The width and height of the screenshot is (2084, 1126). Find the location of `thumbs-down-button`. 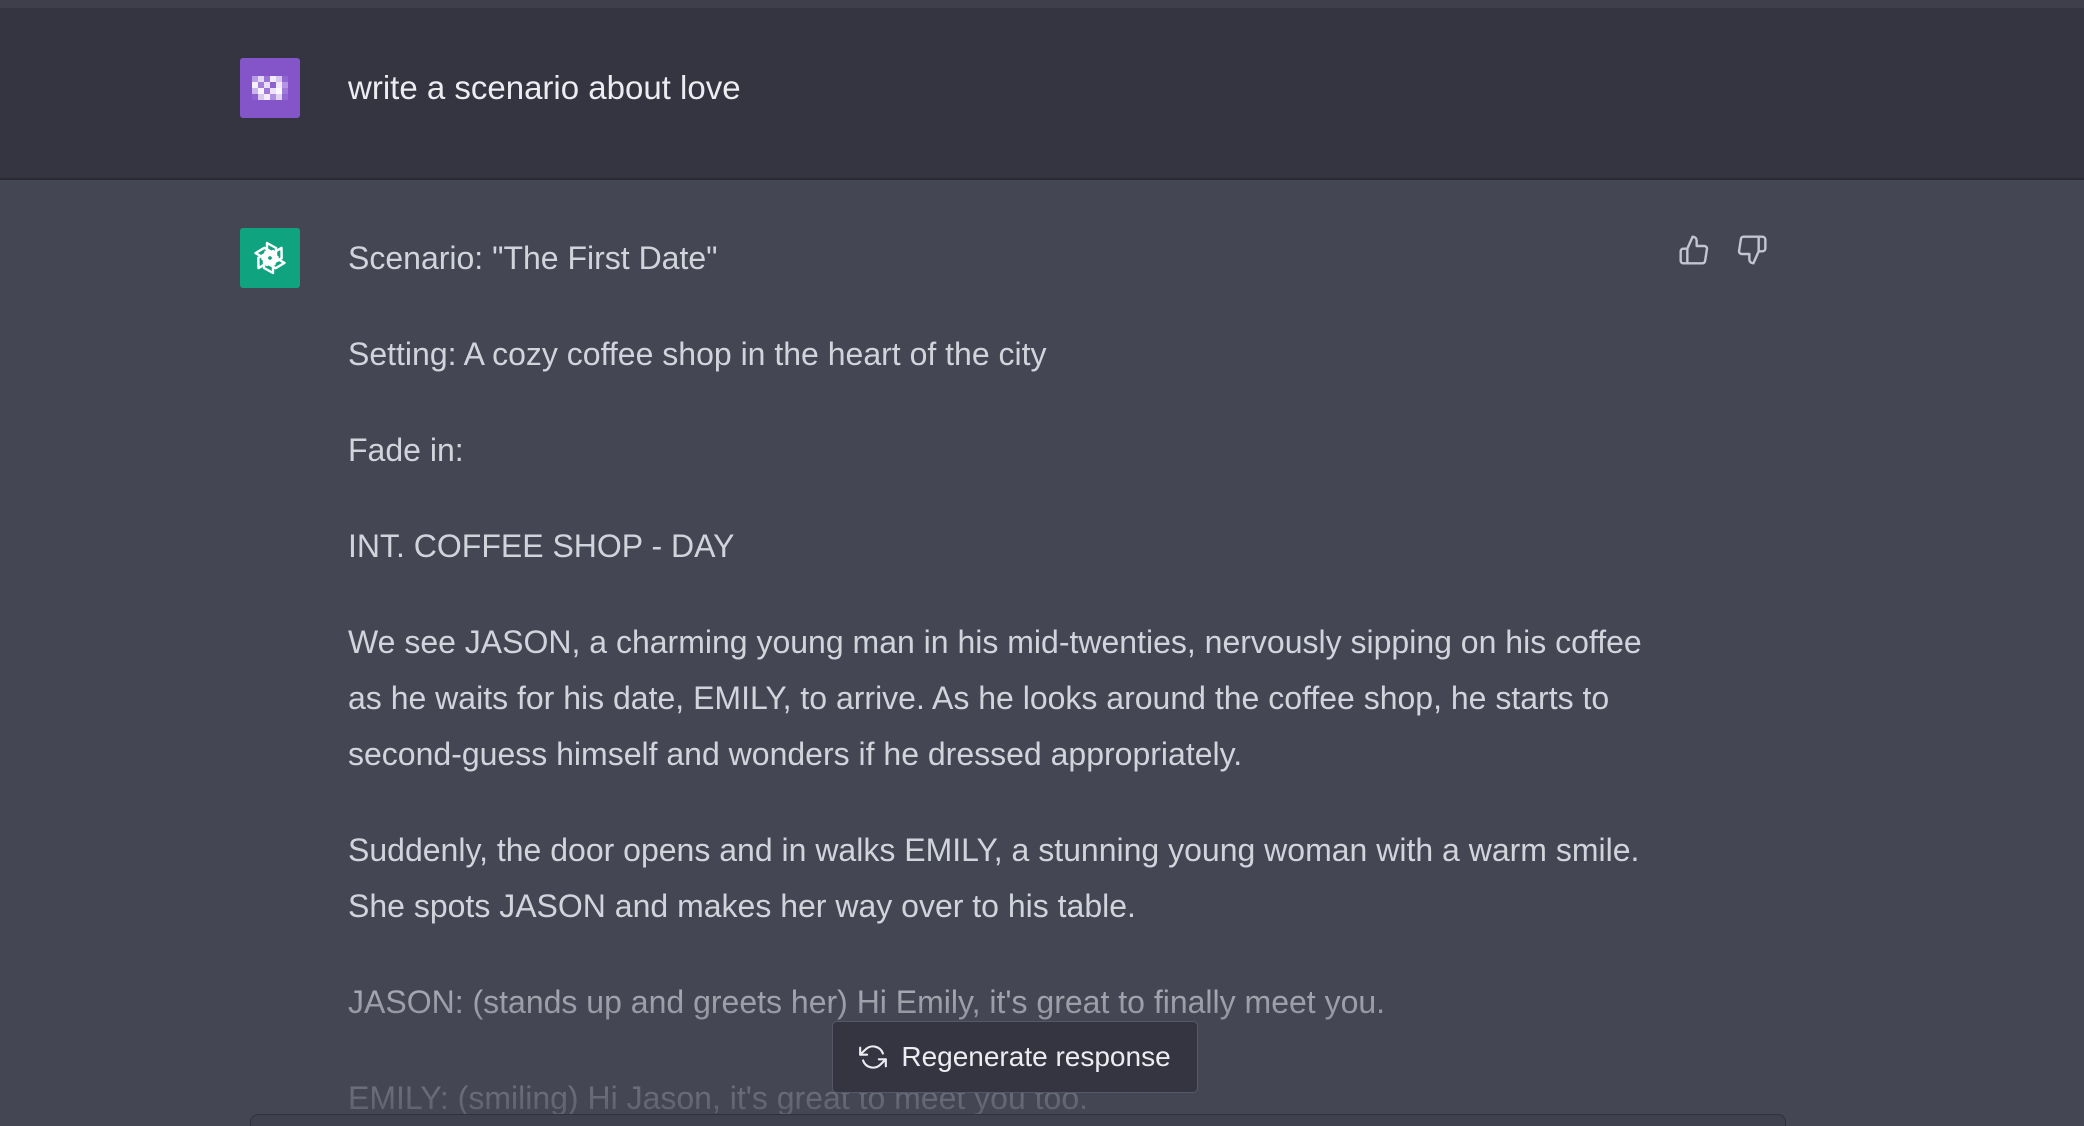

thumbs-down-button is located at coordinates (1752, 250).